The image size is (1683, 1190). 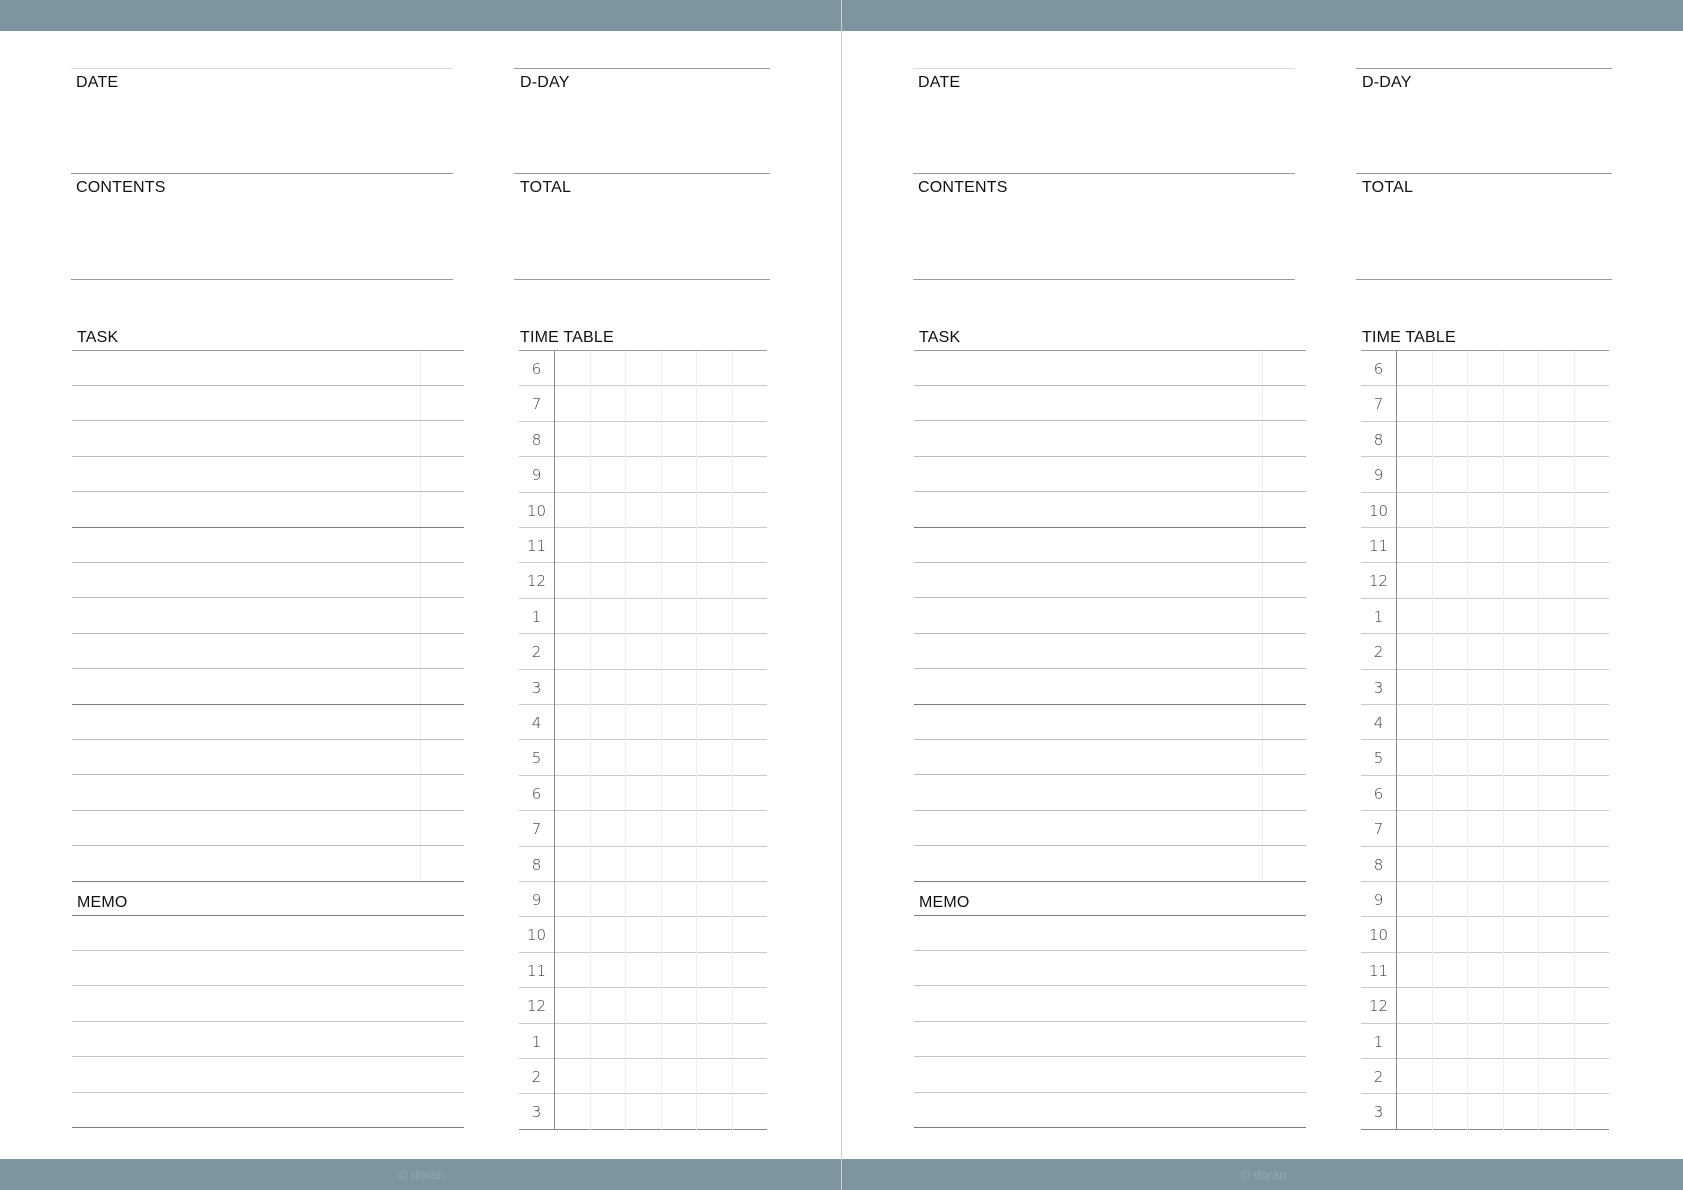 I want to click on ten-minute-gridline, so click(x=625, y=740).